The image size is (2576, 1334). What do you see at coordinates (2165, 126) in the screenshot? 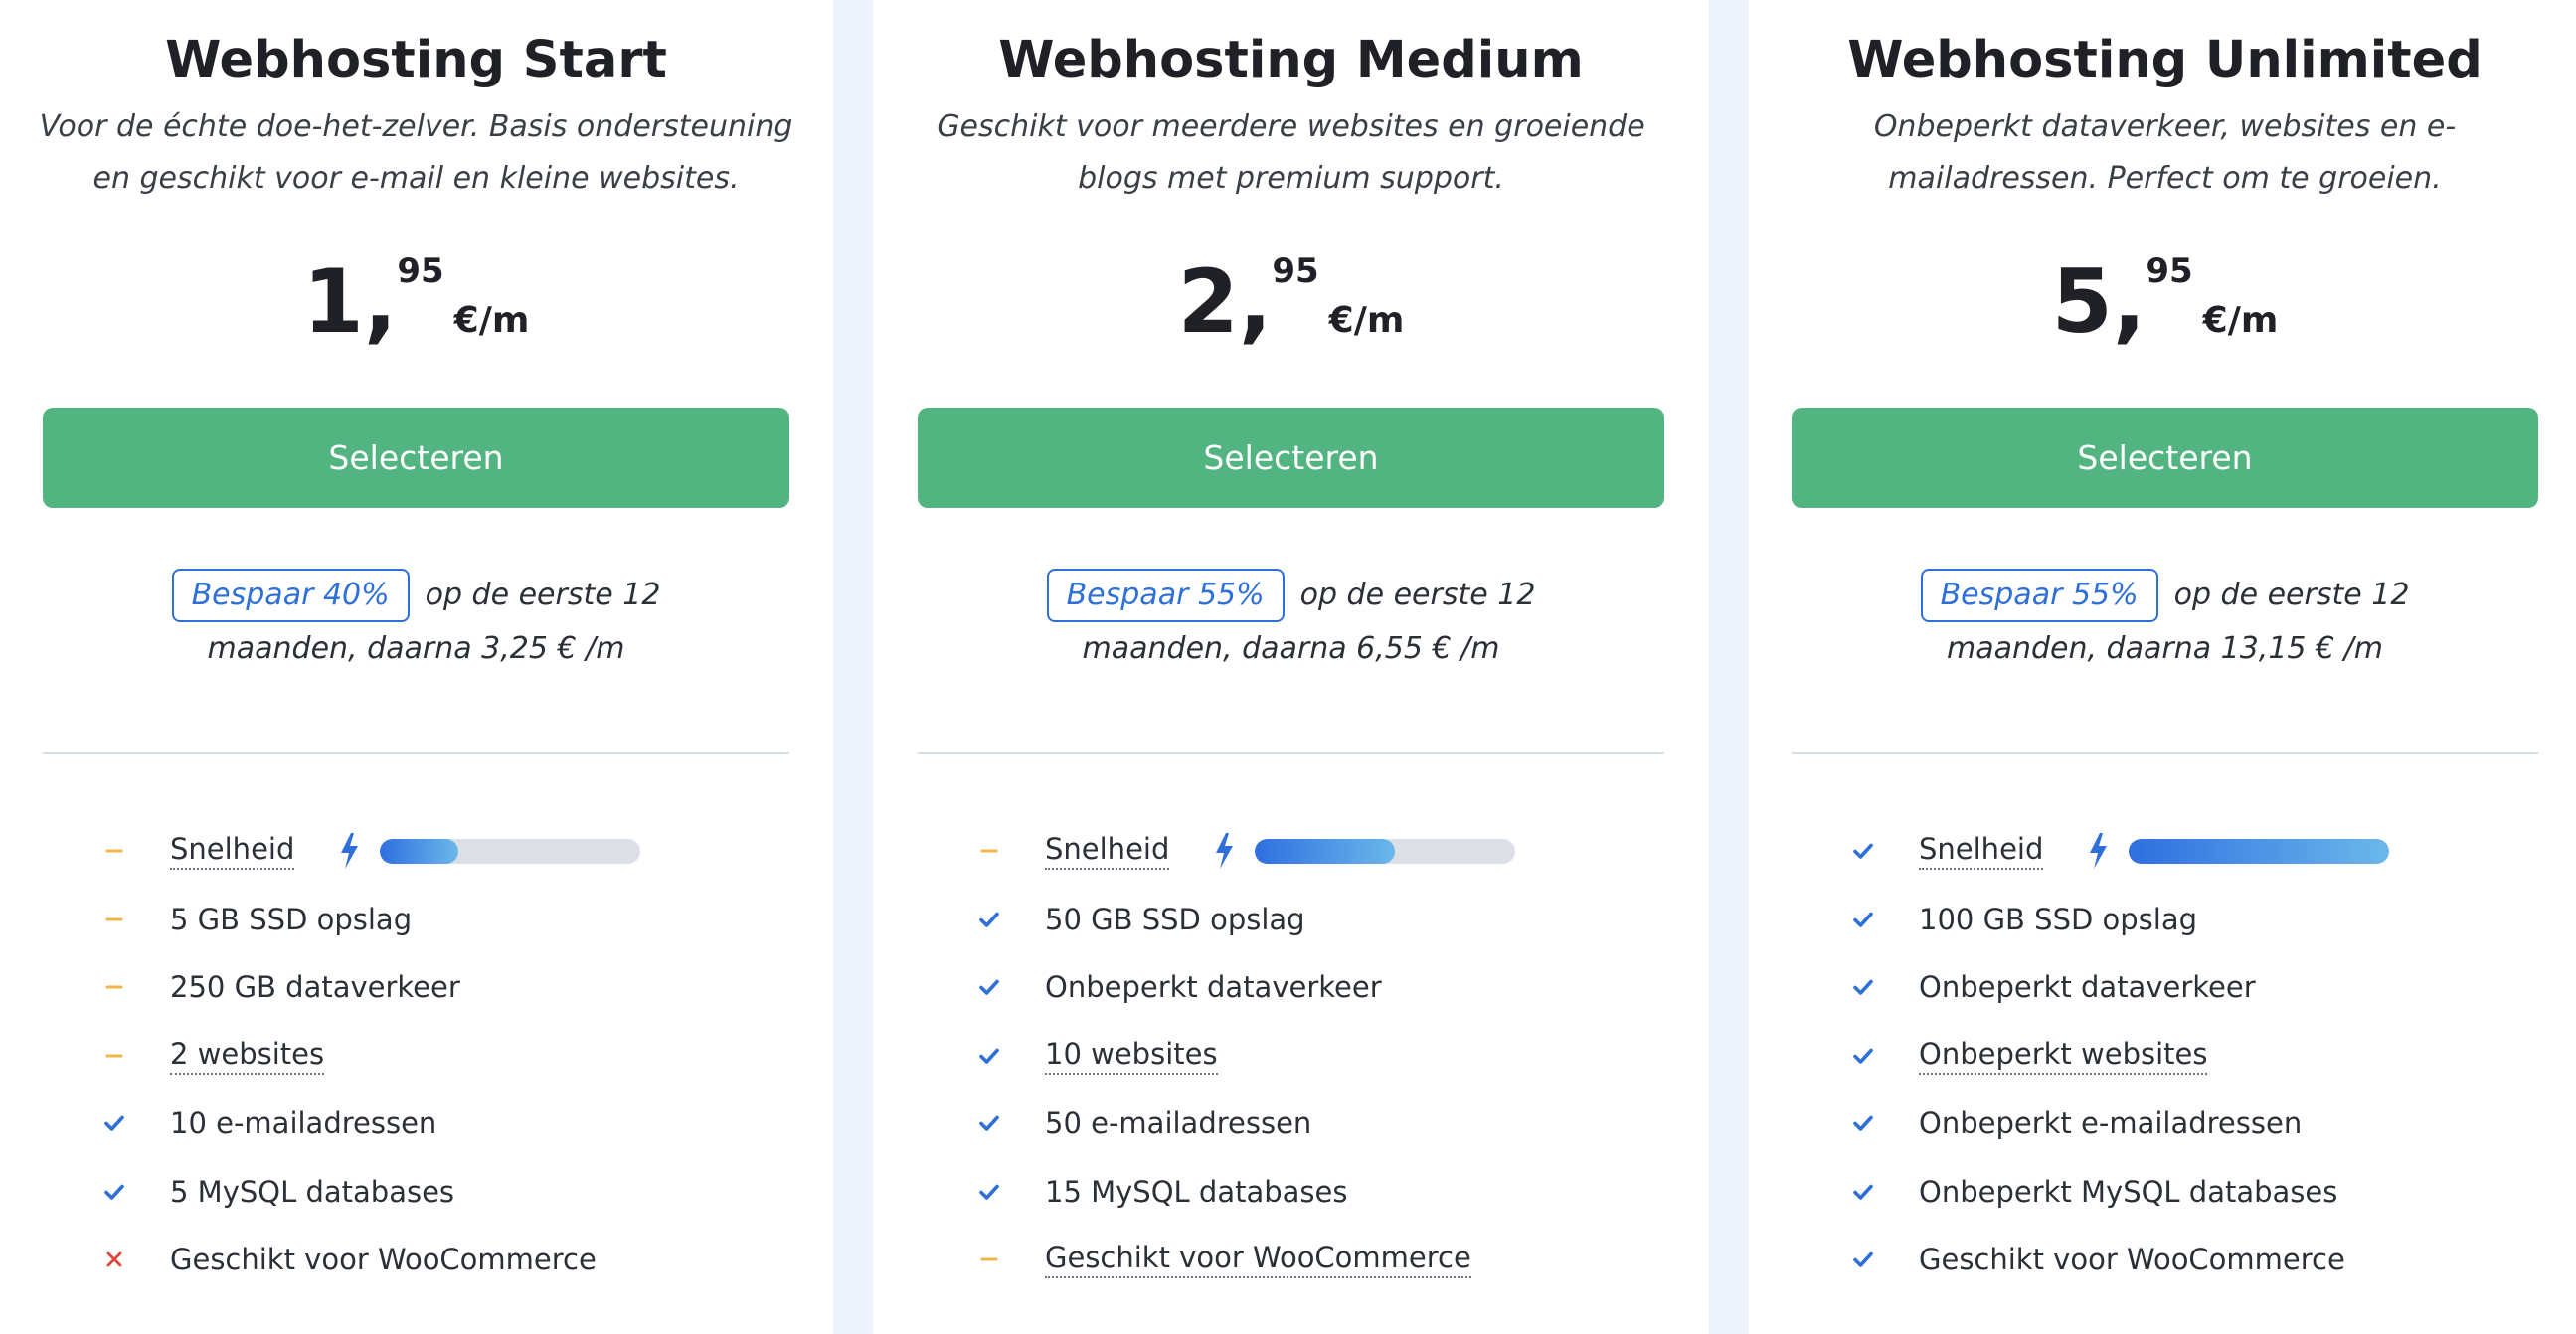
I see `plan-description-line: Onbeperkt dataverkeer, websites en e-` at bounding box center [2165, 126].